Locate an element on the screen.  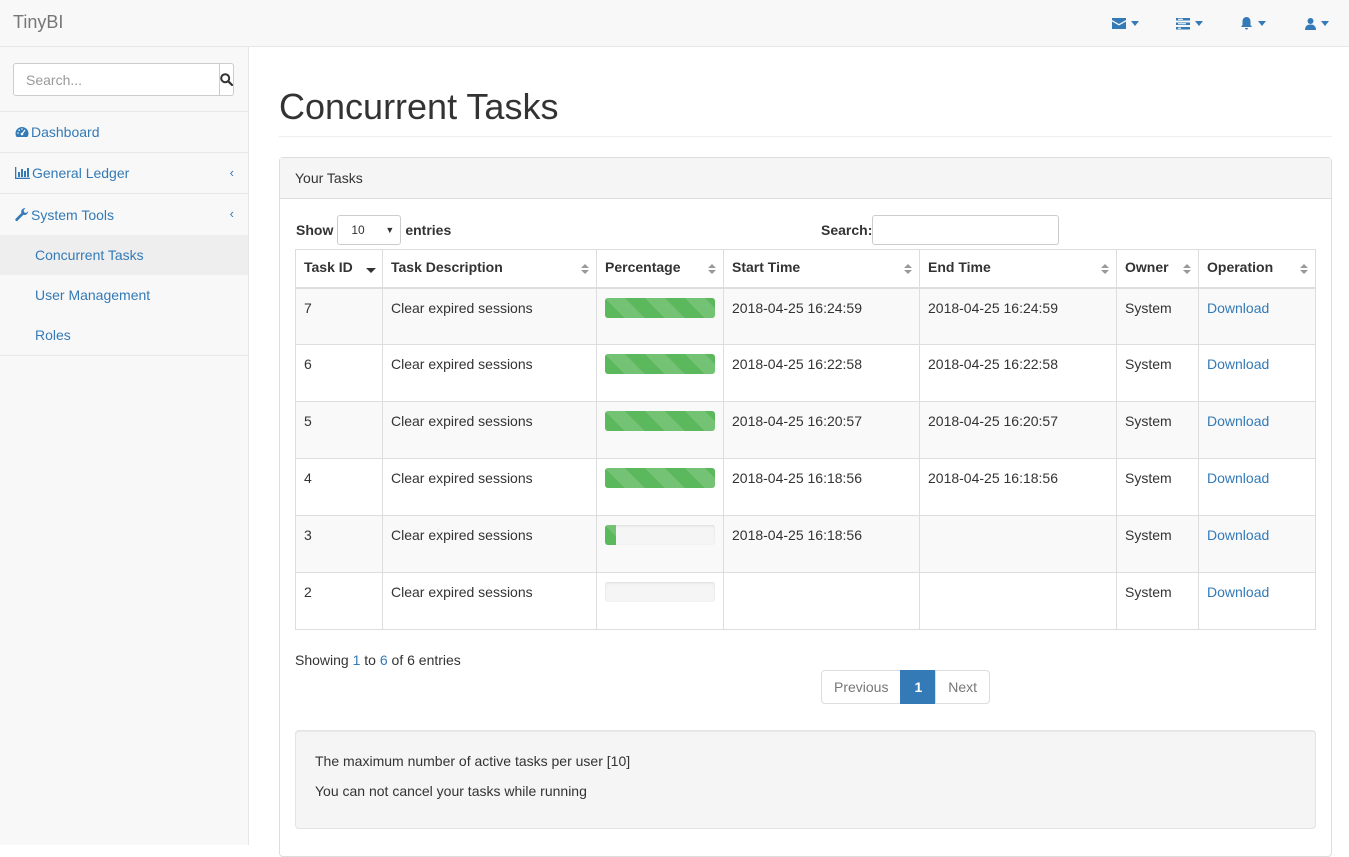
pagination-next: Next is located at coordinates (963, 687).